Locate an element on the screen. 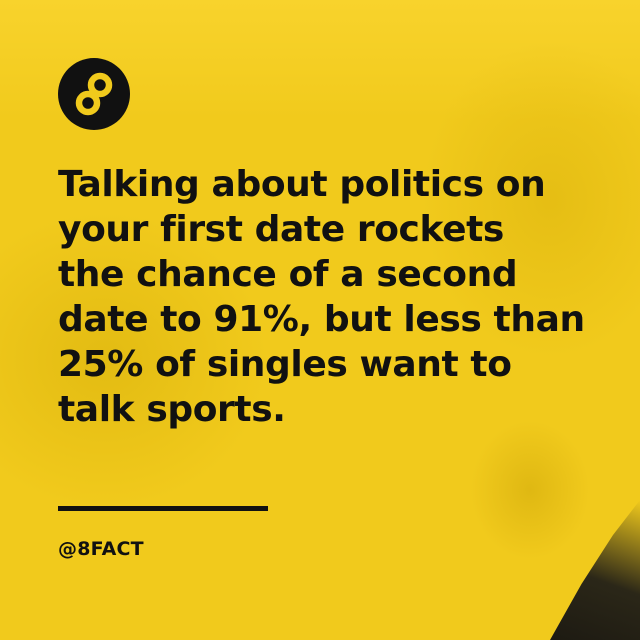 Image resolution: width=640 pixels, height=640 pixels. infinity-eight-icon is located at coordinates (94, 94).